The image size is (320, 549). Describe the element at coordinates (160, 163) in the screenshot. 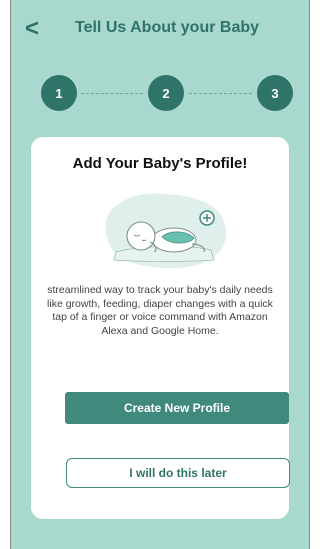

I see `card-title: Add Your Baby's Profile!` at that location.